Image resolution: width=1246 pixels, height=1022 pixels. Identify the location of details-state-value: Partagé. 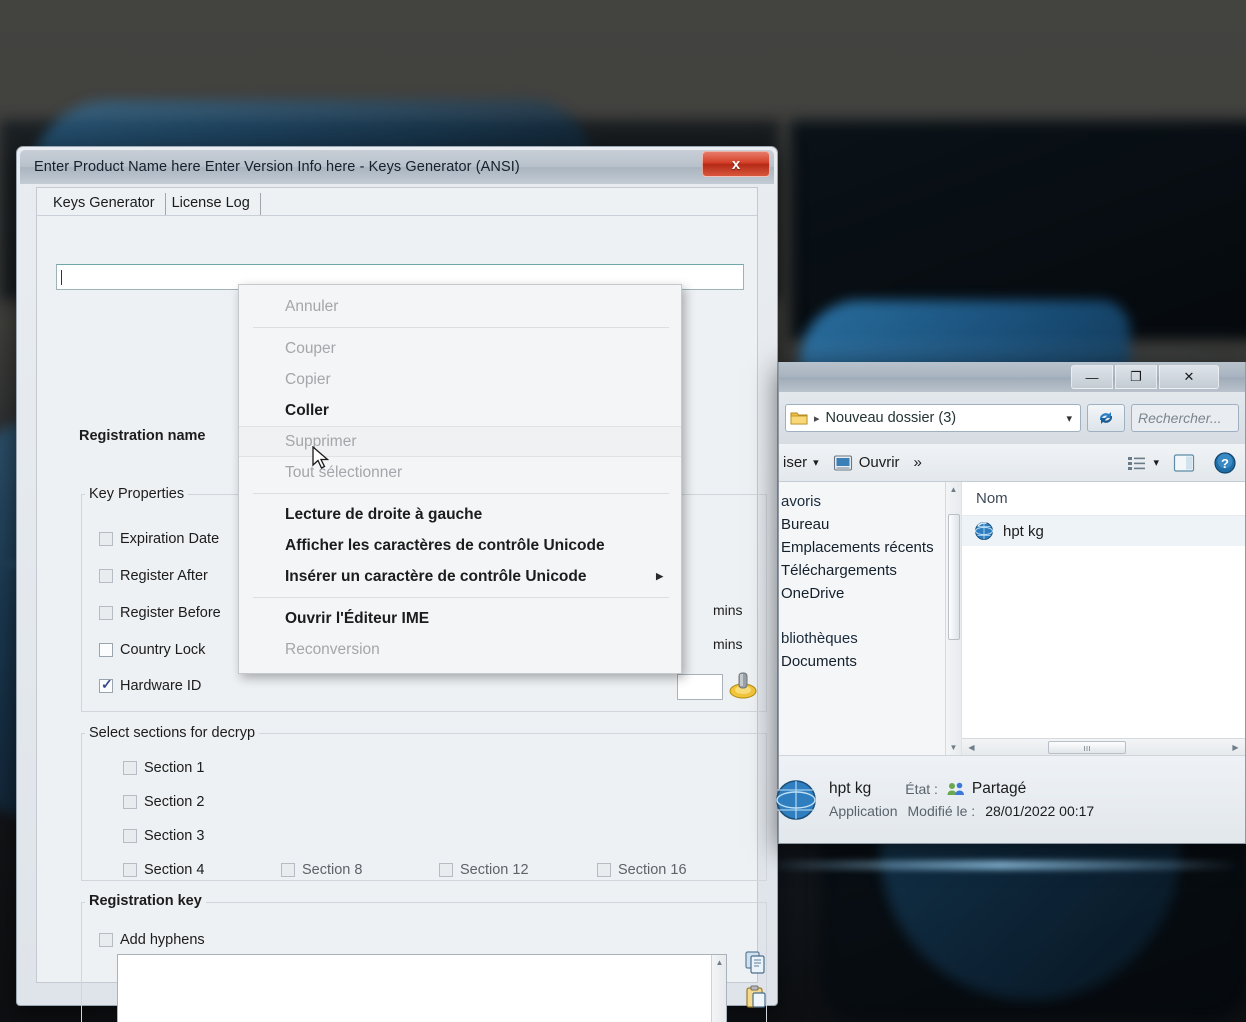
(999, 788).